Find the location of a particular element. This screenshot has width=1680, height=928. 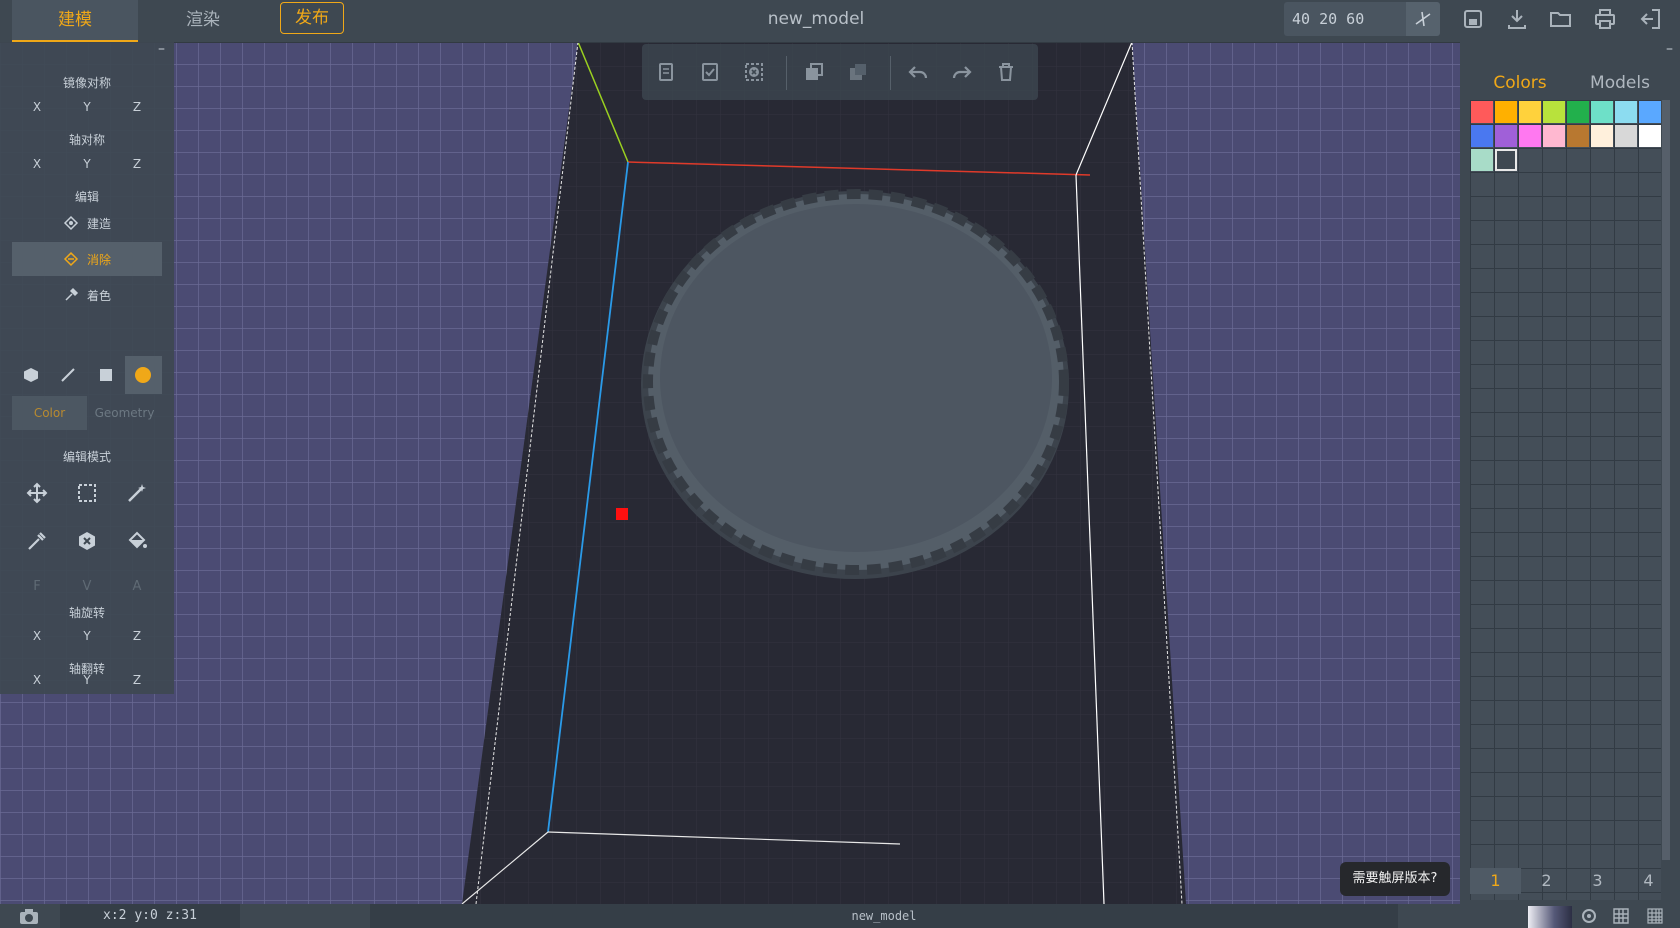

build-button: 建造 is located at coordinates (87, 223).